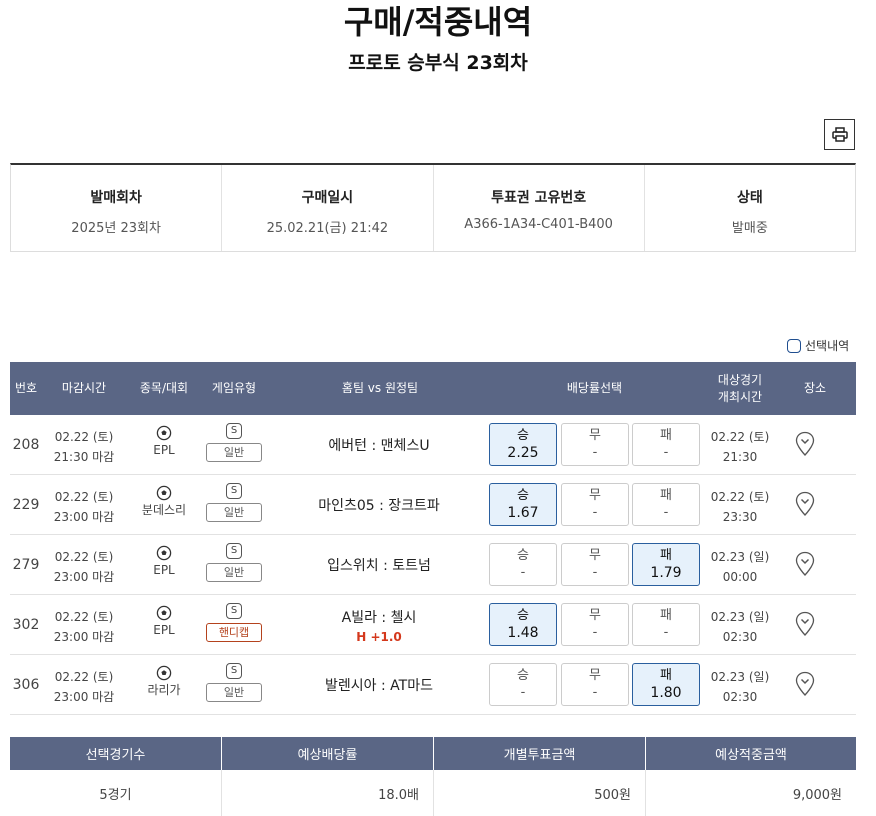  I want to click on odds-lose-button: 패 1.79, so click(666, 564).